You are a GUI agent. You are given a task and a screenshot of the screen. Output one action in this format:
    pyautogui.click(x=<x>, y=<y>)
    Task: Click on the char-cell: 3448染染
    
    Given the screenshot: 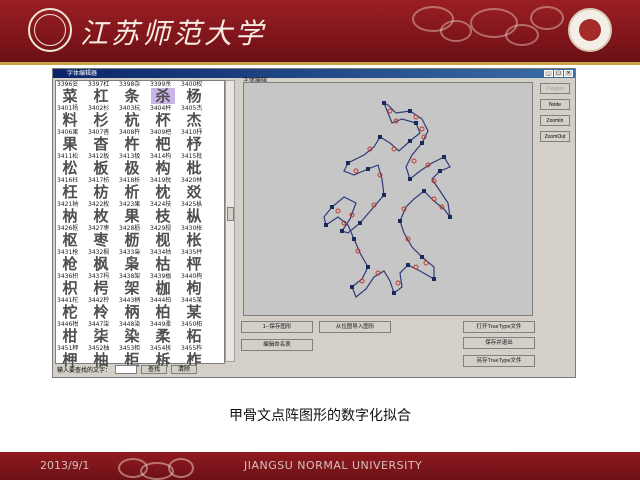 What is the action you would take?
    pyautogui.click(x=132, y=333)
    